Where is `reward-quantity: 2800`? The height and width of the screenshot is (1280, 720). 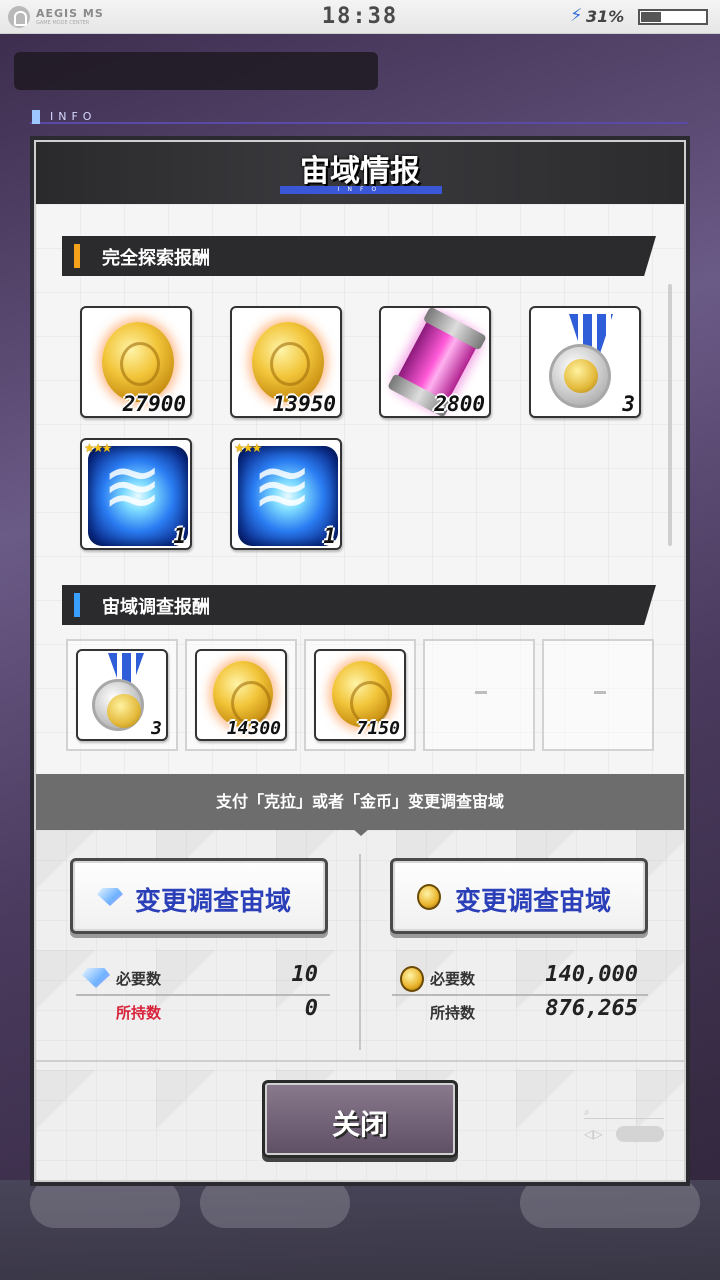 reward-quantity: 2800 is located at coordinates (459, 404).